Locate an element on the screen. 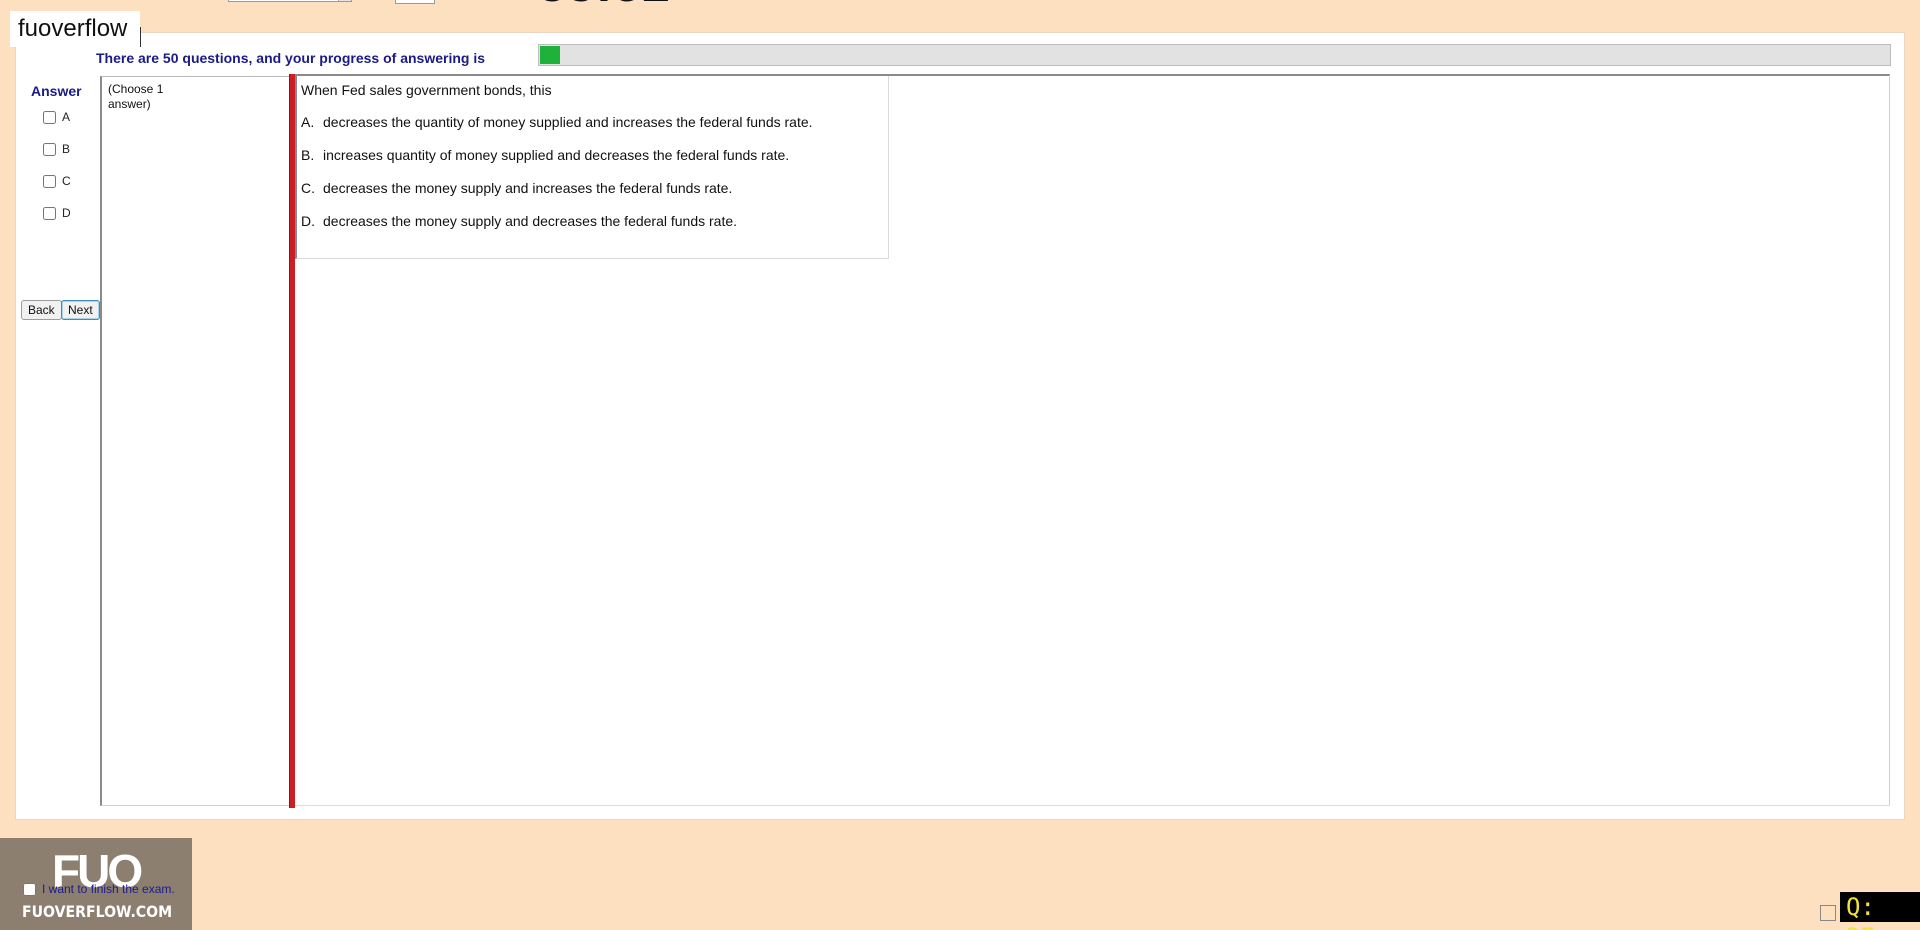  finish-exam-option: I want to finish the exam. is located at coordinates (99, 889).